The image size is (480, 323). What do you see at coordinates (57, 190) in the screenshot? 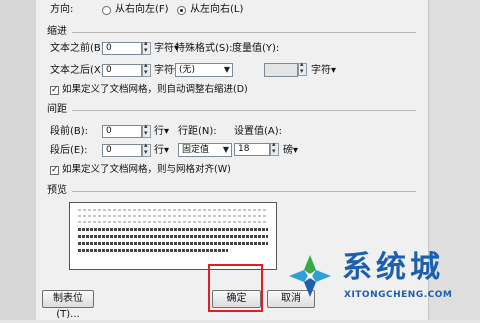
I see `preview-section-title: 预览` at bounding box center [57, 190].